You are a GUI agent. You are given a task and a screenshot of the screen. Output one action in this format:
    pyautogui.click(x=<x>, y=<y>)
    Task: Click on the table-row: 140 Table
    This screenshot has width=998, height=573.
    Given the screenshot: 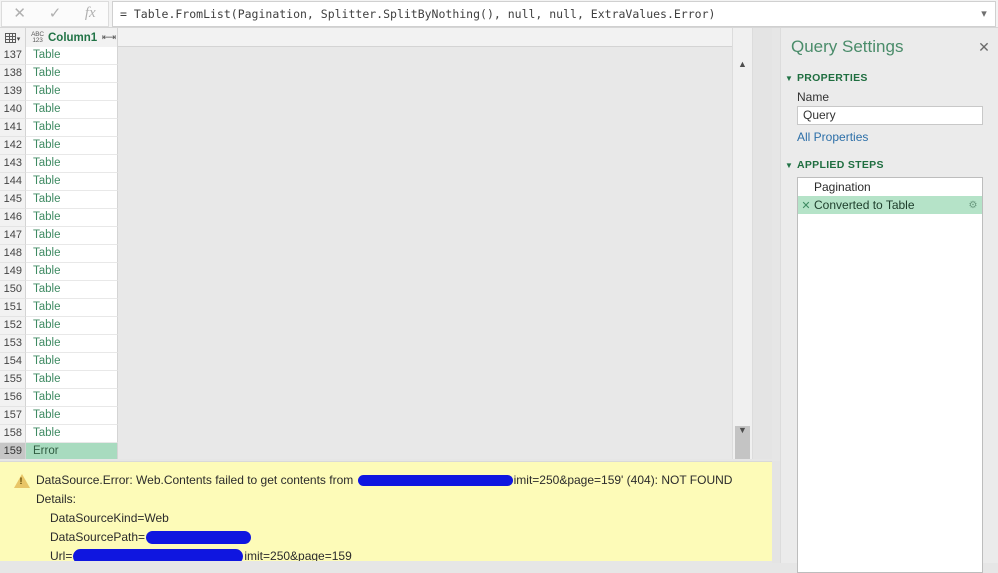 What is the action you would take?
    pyautogui.click(x=376, y=110)
    